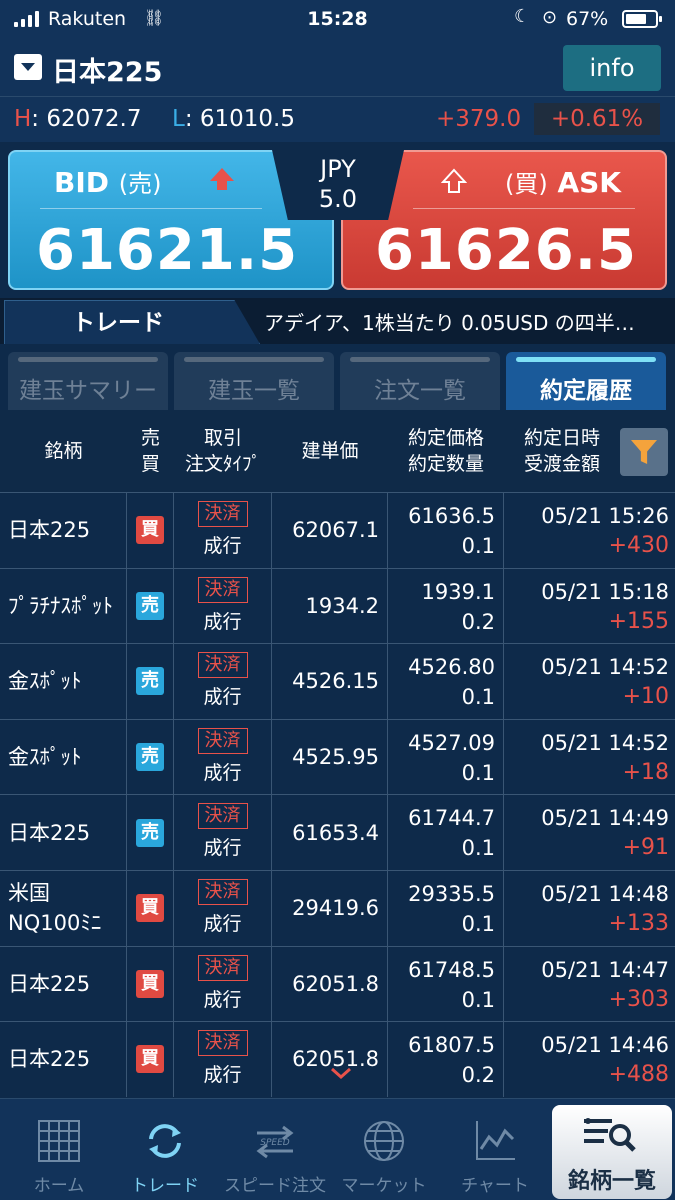 The image size is (675, 1200). I want to click on trade-tab: トレード, so click(132, 322).